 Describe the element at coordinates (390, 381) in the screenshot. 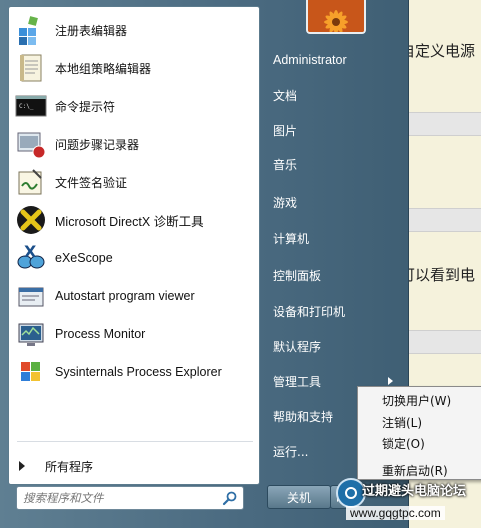

I see `chevron-right-icon` at that location.